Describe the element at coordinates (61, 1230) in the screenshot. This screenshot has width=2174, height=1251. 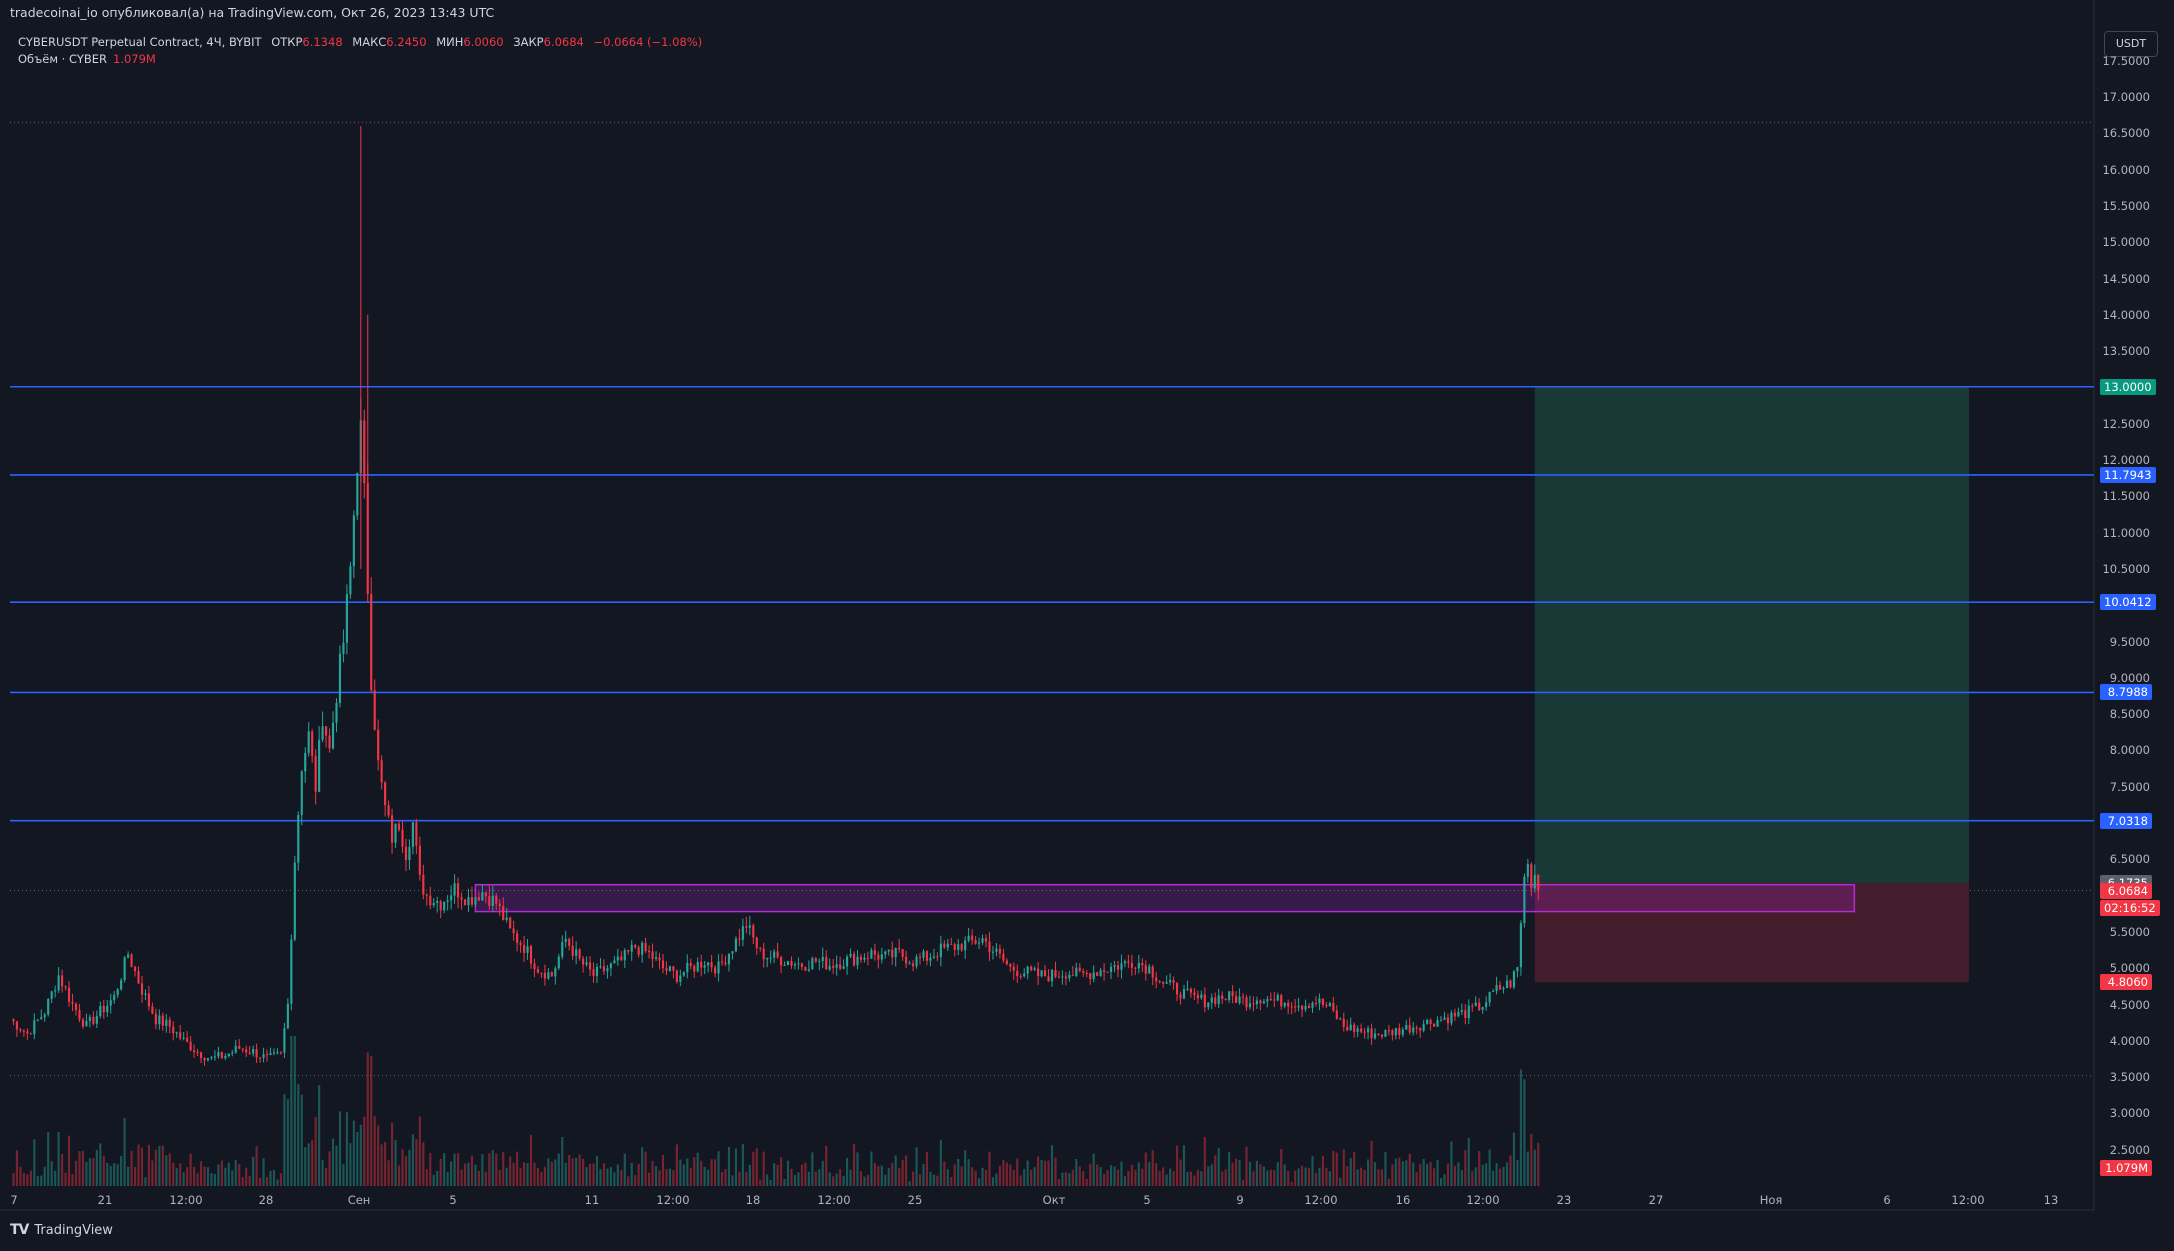
I see `tradingview-logo: 𝗧𝗩 TradingView` at that location.